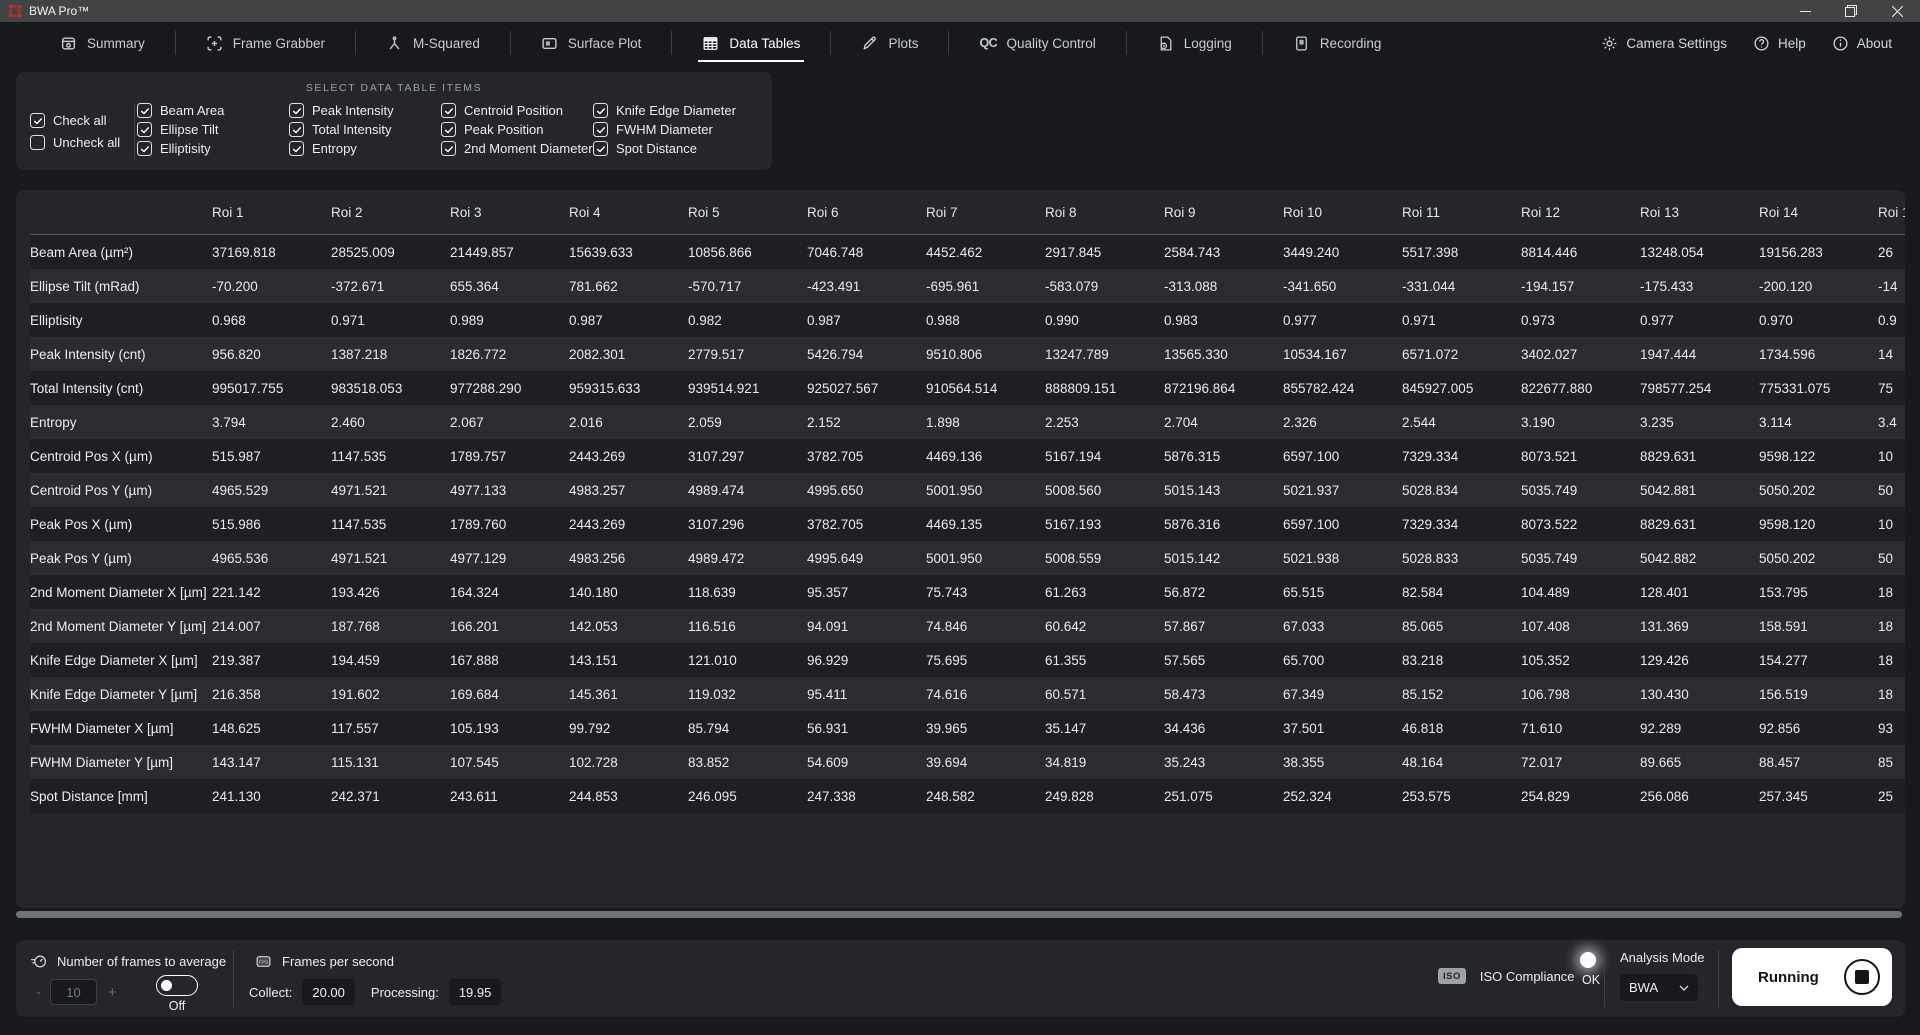  I want to click on table-cell: 3107.296, so click(716, 524).